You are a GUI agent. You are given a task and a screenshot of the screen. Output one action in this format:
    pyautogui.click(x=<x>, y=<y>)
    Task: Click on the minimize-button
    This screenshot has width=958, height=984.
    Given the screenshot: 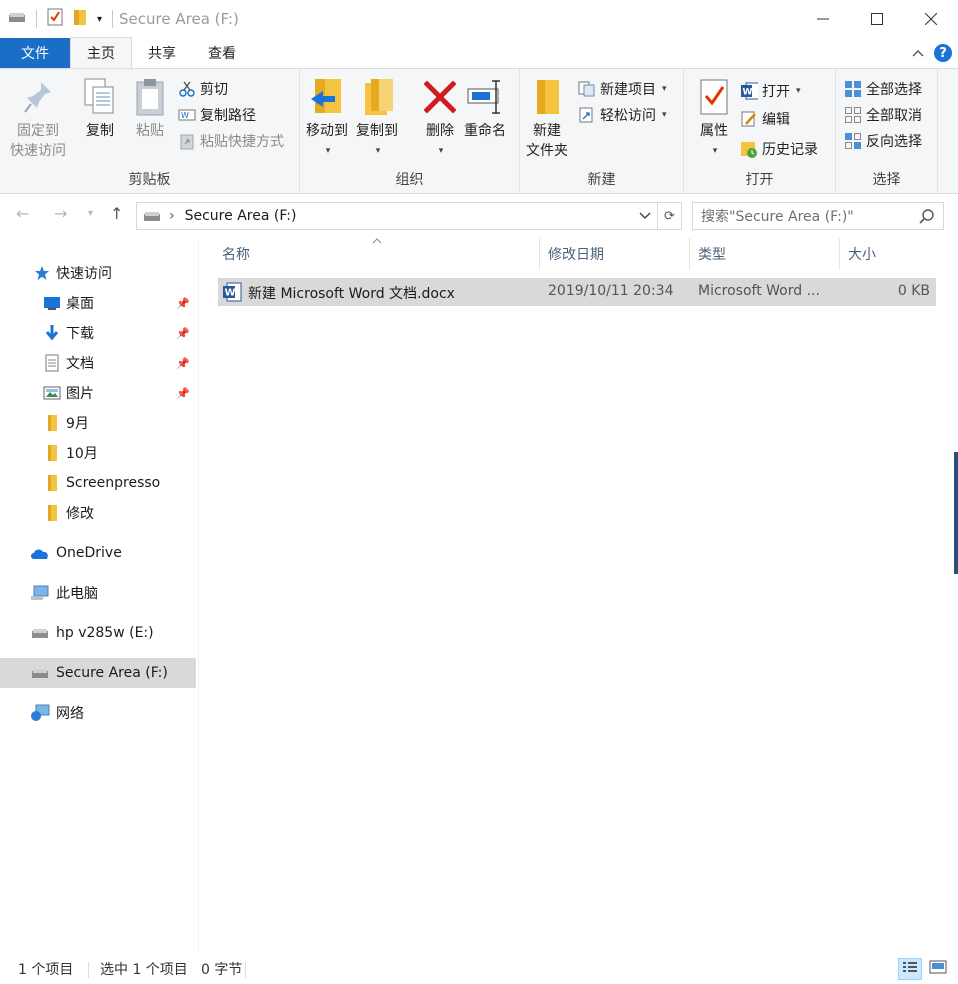 What is the action you would take?
    pyautogui.click(x=823, y=19)
    